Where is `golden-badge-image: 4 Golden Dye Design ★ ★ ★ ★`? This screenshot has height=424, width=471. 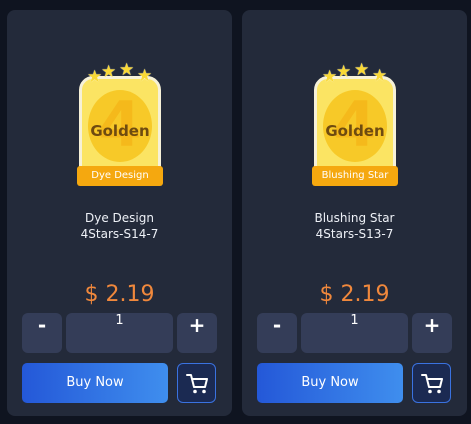
golden-badge-image: 4 Golden Dye Design ★ ★ ★ ★ is located at coordinates (120, 127).